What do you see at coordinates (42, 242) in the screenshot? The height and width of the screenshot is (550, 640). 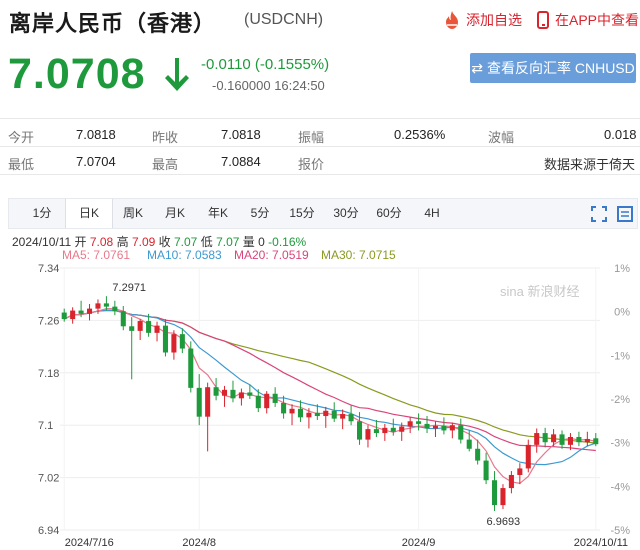 I see `candle-date: 2024/10/11` at bounding box center [42, 242].